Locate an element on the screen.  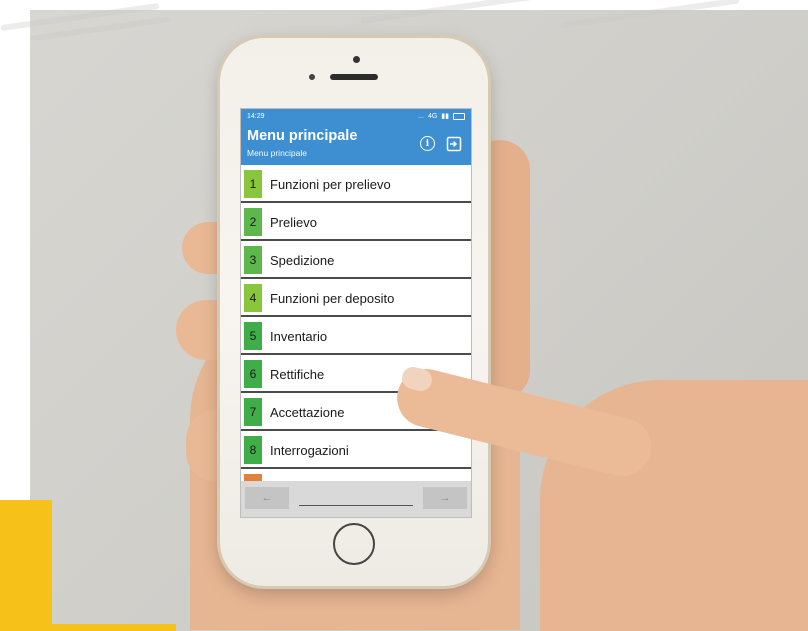
app-bar: Menu principale Menu principale i is located at coordinates (356, 144).